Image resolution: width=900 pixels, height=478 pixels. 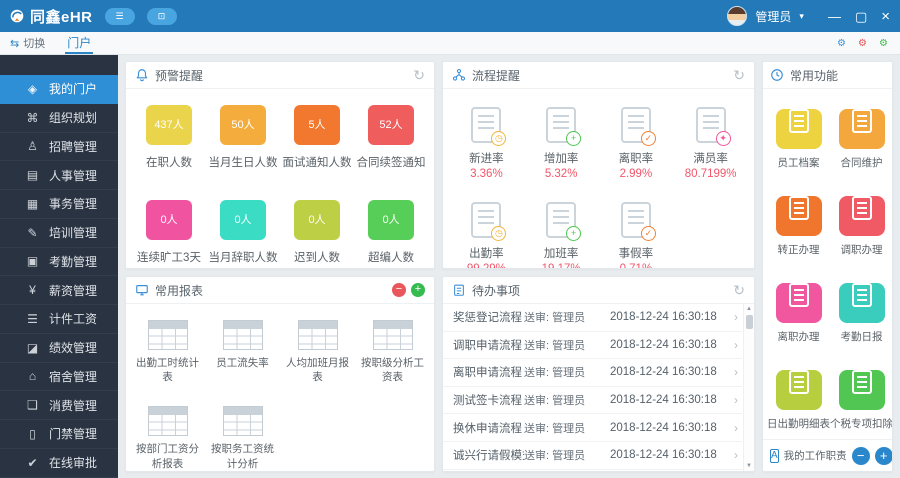 What do you see at coordinates (592, 428) in the screenshot?
I see `todo-row: 换休申请流程 送审: 管理员 2018-12-24 16:30:18 ›` at bounding box center [592, 428].